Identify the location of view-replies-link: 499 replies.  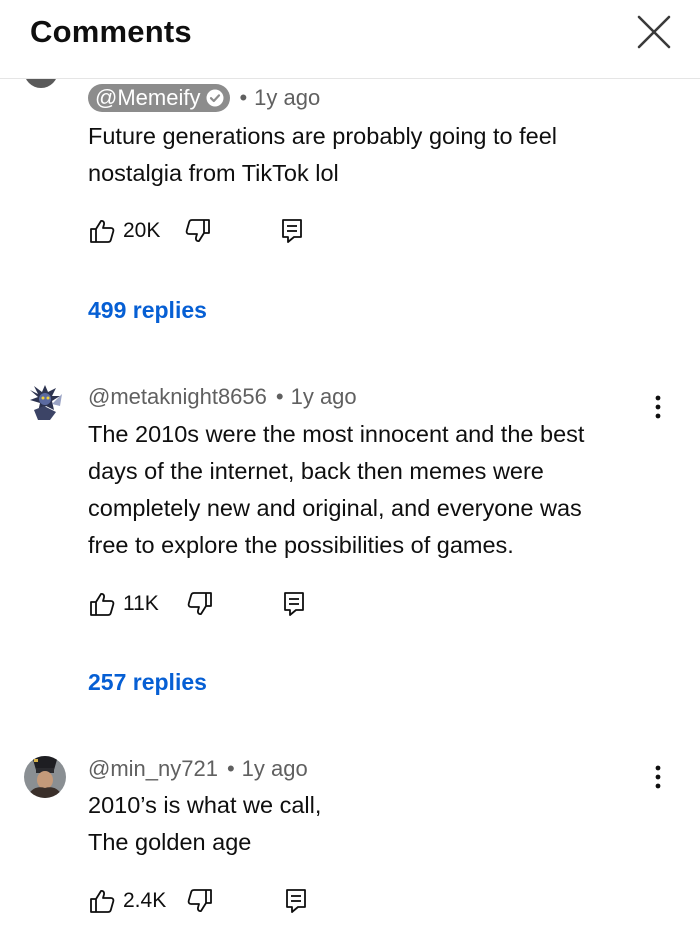
(147, 310).